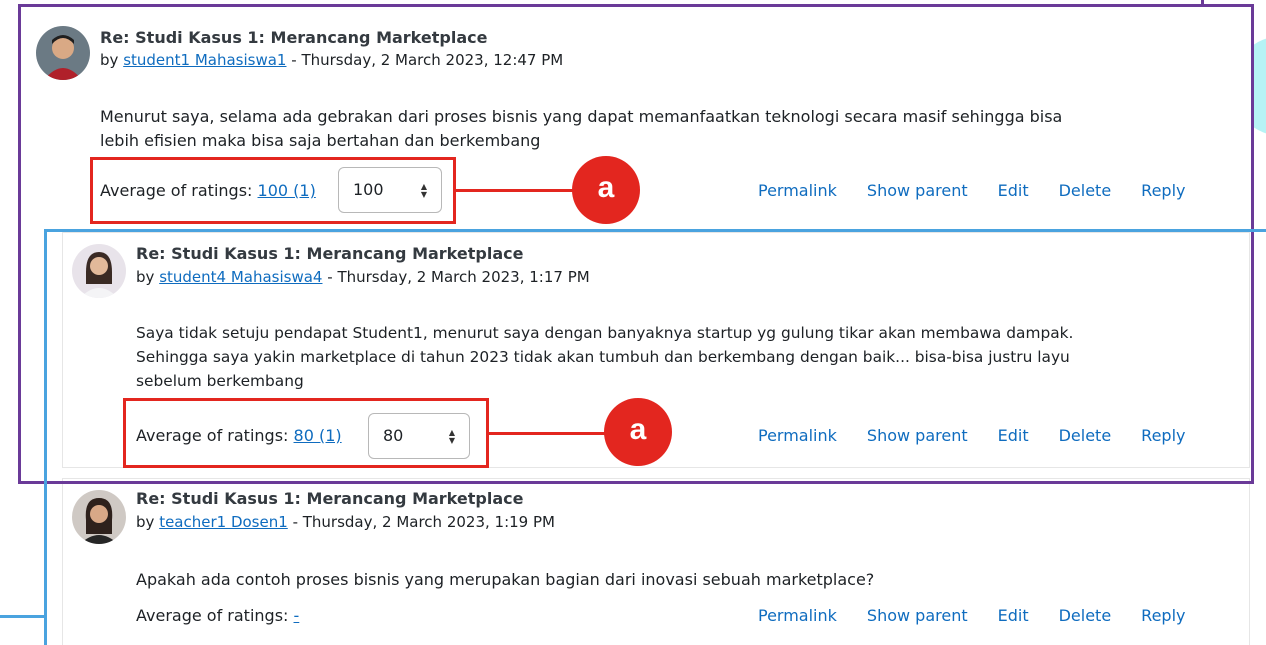 The width and height of the screenshot is (1266, 645). Describe the element at coordinates (23, 616) in the screenshot. I see `blue-frame-tick` at that location.